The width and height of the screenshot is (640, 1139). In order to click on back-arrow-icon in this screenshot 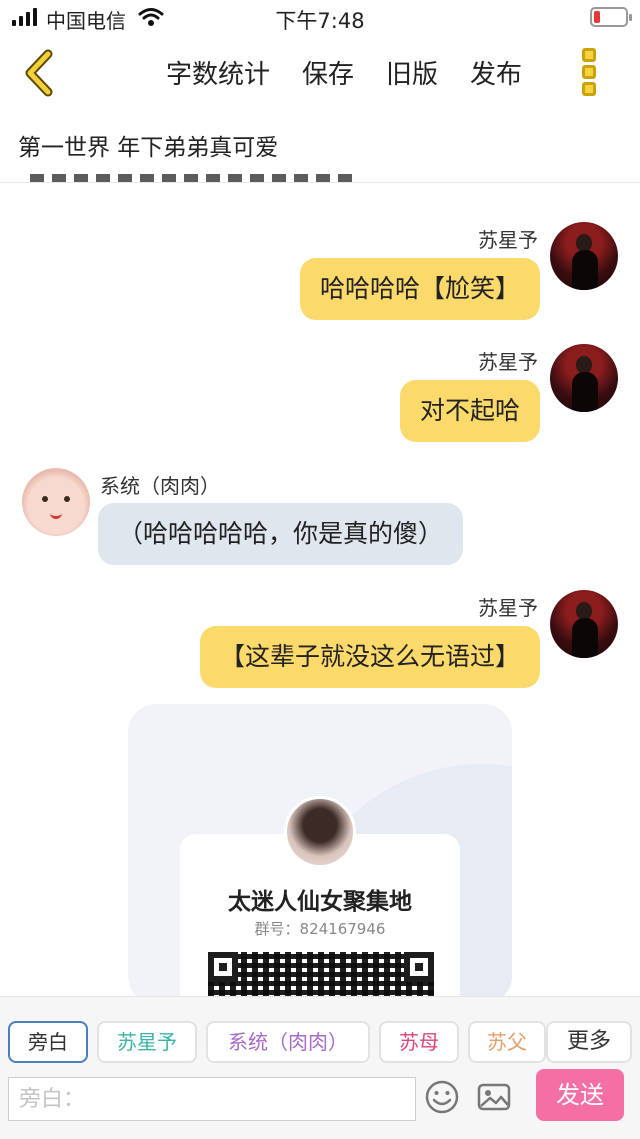, I will do `click(40, 73)`.